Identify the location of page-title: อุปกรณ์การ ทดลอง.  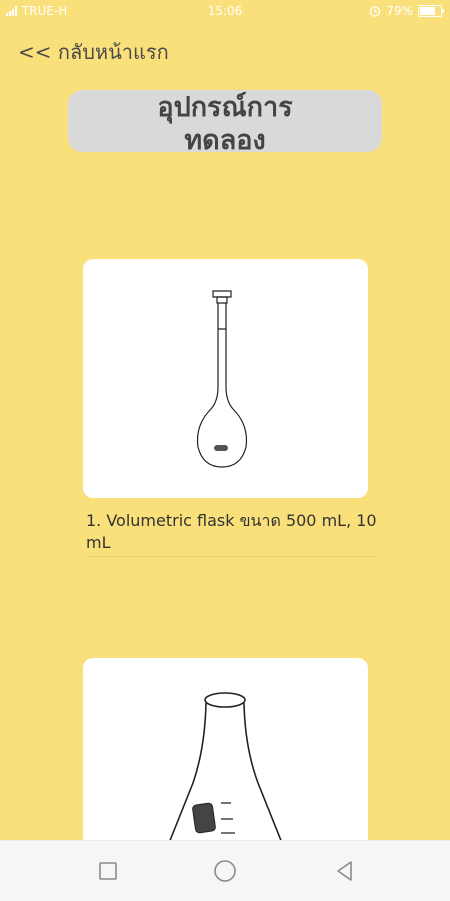
(225, 121).